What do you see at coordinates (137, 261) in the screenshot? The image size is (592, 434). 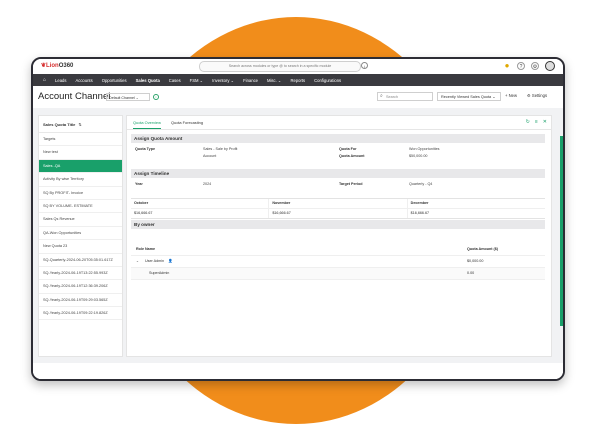 I see `chevron-down-icon: ⌄` at bounding box center [137, 261].